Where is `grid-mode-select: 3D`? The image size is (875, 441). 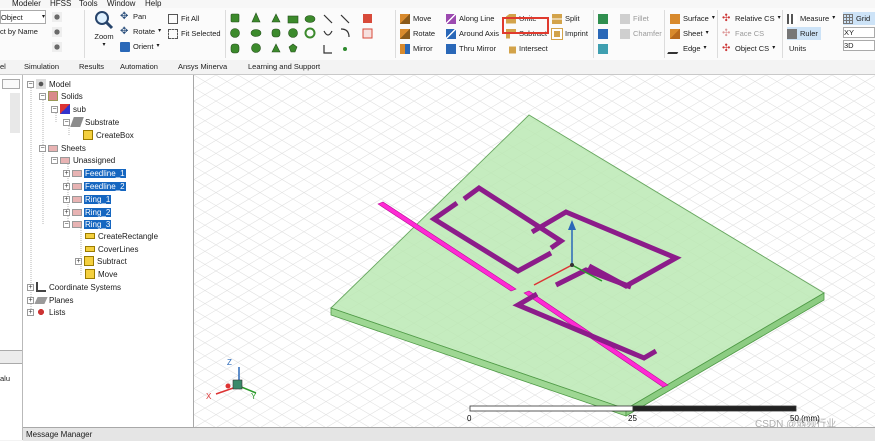 grid-mode-select: 3D is located at coordinates (859, 45).